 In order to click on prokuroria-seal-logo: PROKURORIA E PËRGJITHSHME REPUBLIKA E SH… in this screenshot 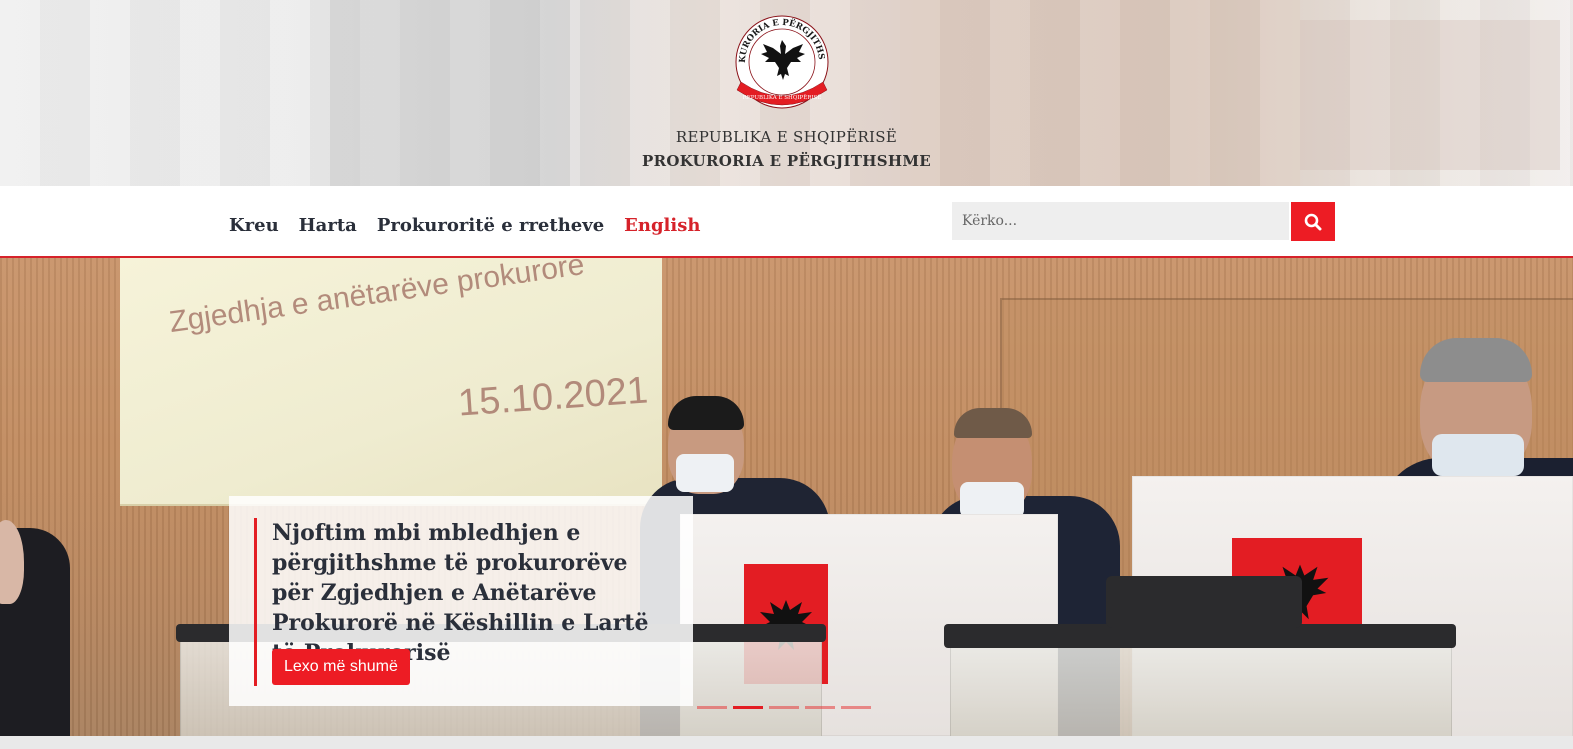, I will do `click(782, 64)`.